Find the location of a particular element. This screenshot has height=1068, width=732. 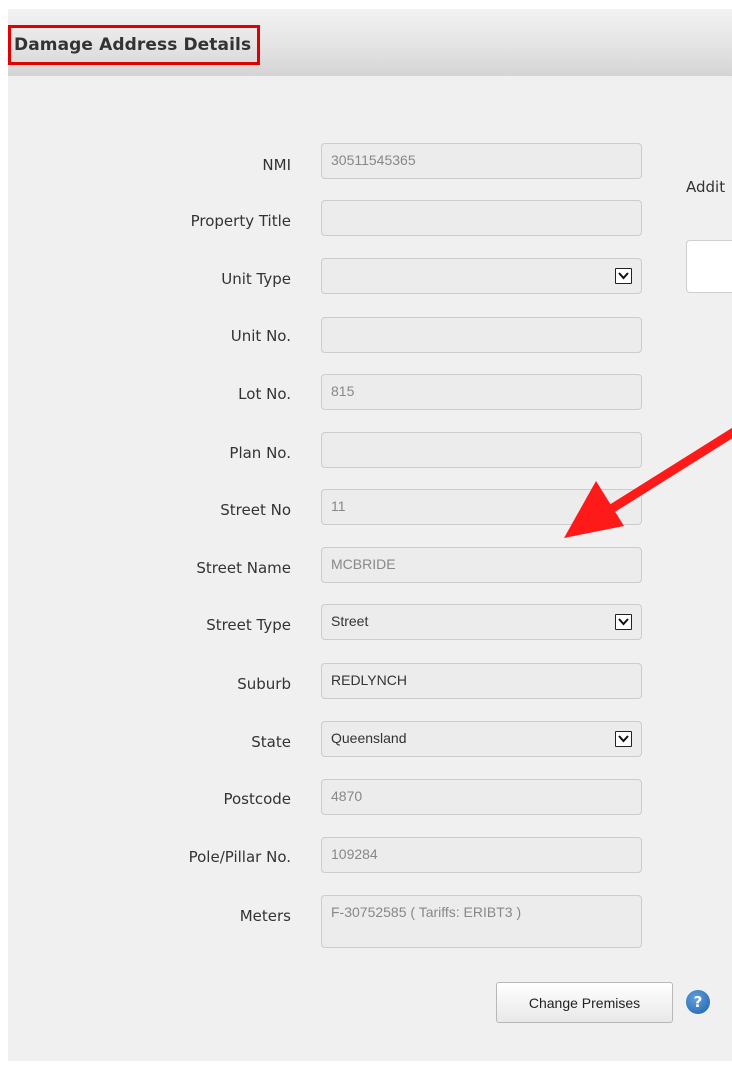

street-type-select: Street is located at coordinates (481, 622).